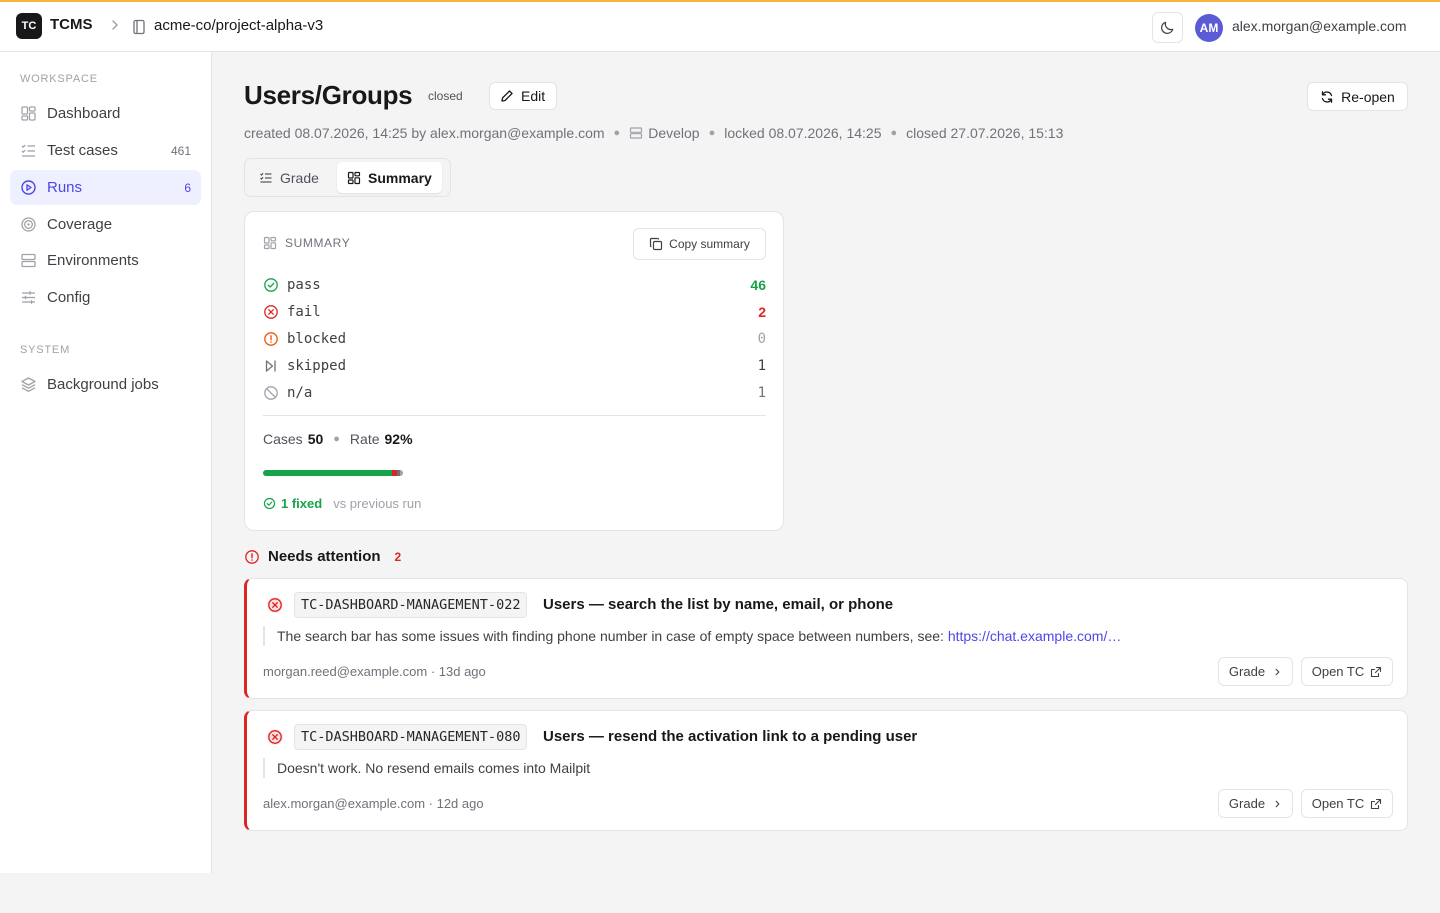  What do you see at coordinates (317, 366) in the screenshot?
I see `stat-name: skipped` at bounding box center [317, 366].